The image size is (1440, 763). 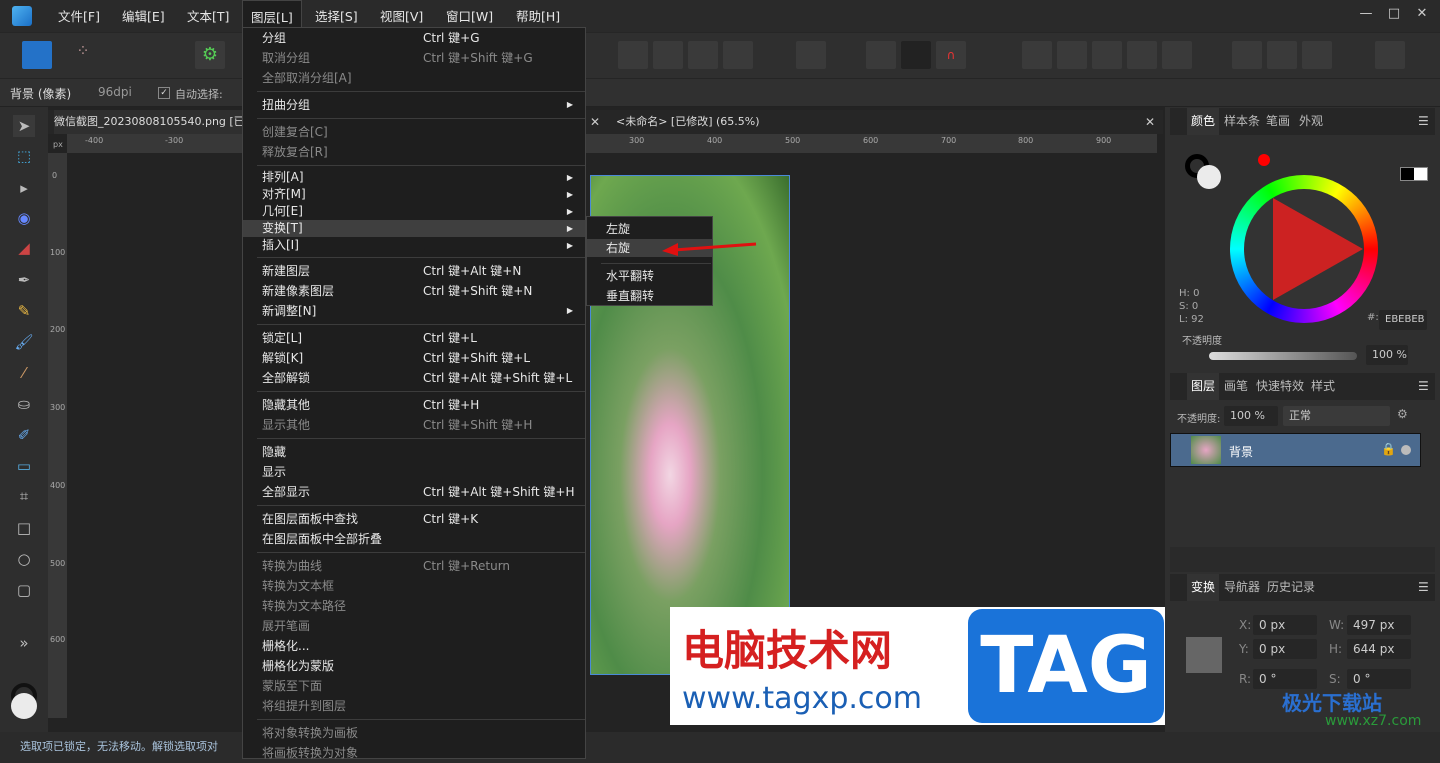 I want to click on rounded-rect-tool-icon: ▢, so click(x=24, y=590).